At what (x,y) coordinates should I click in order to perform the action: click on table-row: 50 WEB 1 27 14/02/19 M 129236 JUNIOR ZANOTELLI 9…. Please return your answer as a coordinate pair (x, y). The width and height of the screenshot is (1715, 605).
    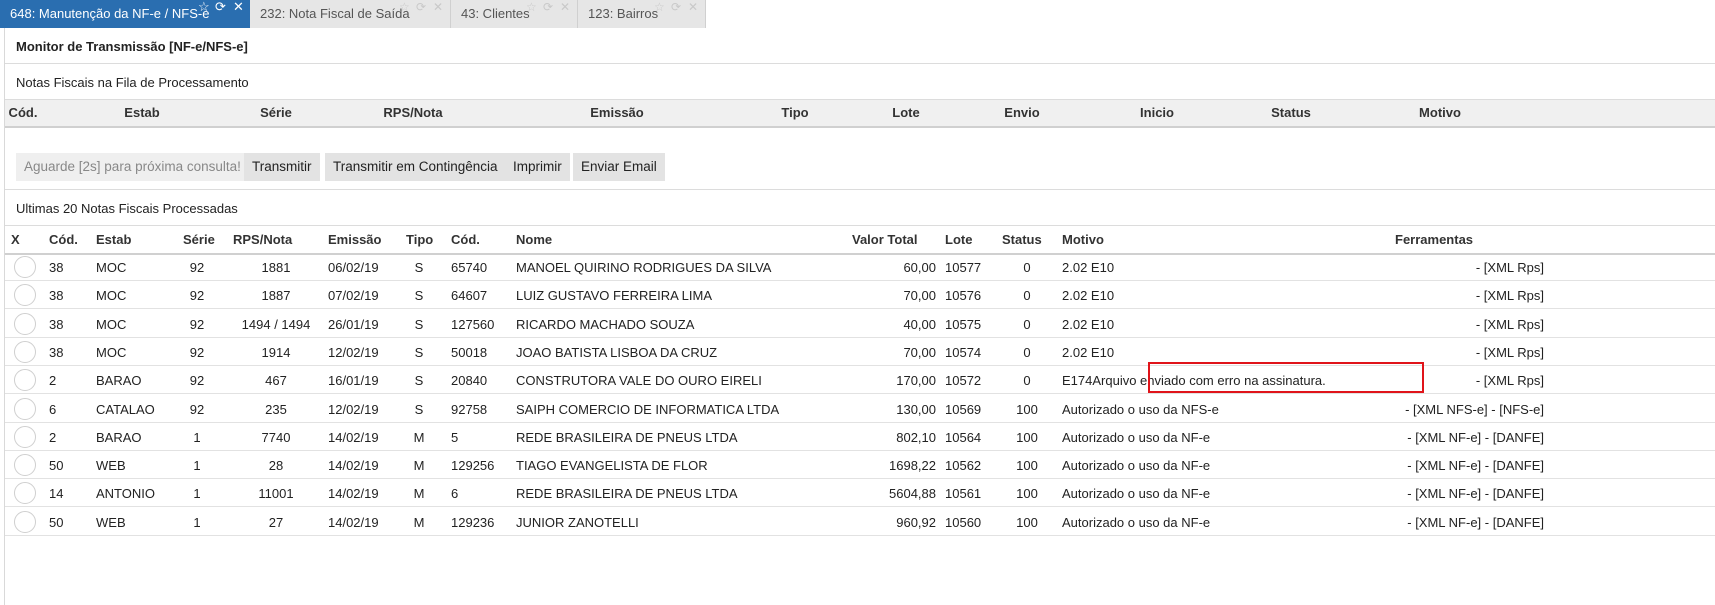
    Looking at the image, I should click on (860, 521).